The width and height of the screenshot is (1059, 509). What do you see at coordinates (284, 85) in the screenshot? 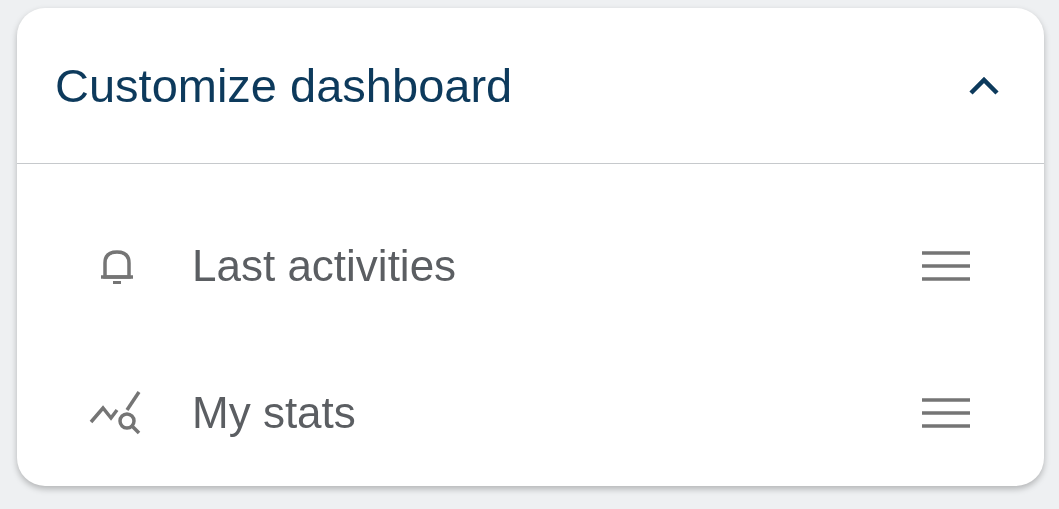
I see `panel-title: Customize dashboard` at bounding box center [284, 85].